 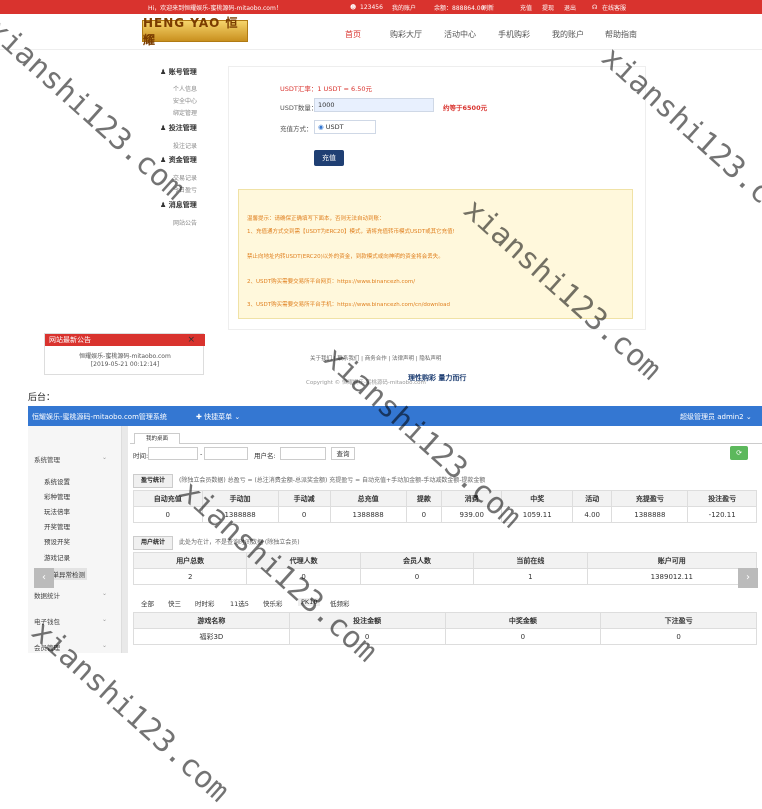 I want to click on notice-line: 温馨提示：请确保正确填写下面本，否则无法自动到账：, so click(x=316, y=219).